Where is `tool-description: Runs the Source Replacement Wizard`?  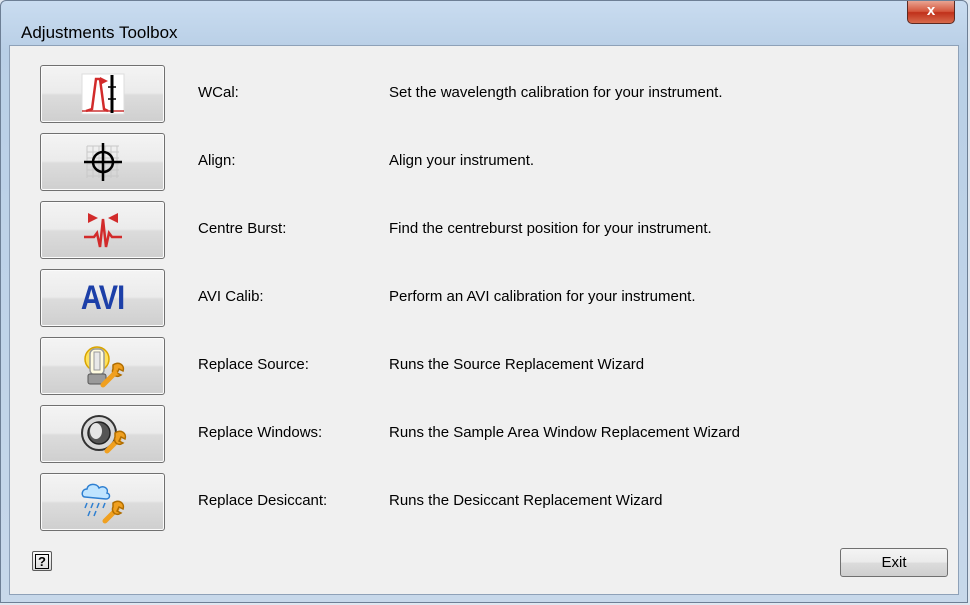 tool-description: Runs the Source Replacement Wizard is located at coordinates (517, 364).